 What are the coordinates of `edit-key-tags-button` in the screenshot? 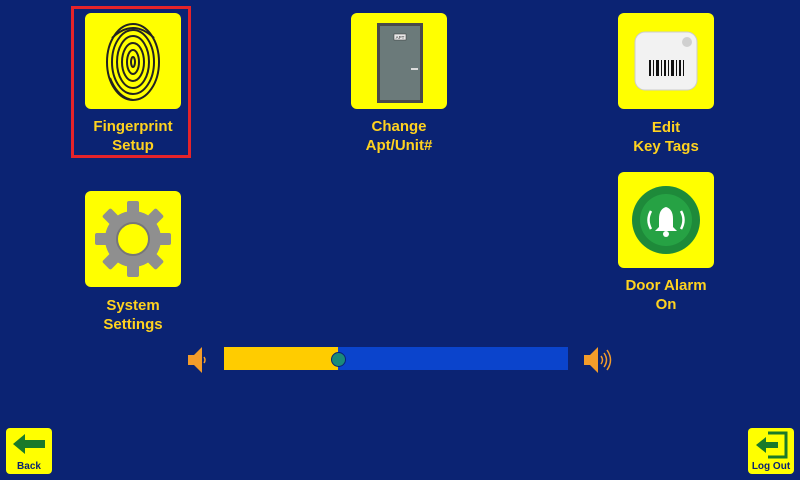 It's located at (666, 61).